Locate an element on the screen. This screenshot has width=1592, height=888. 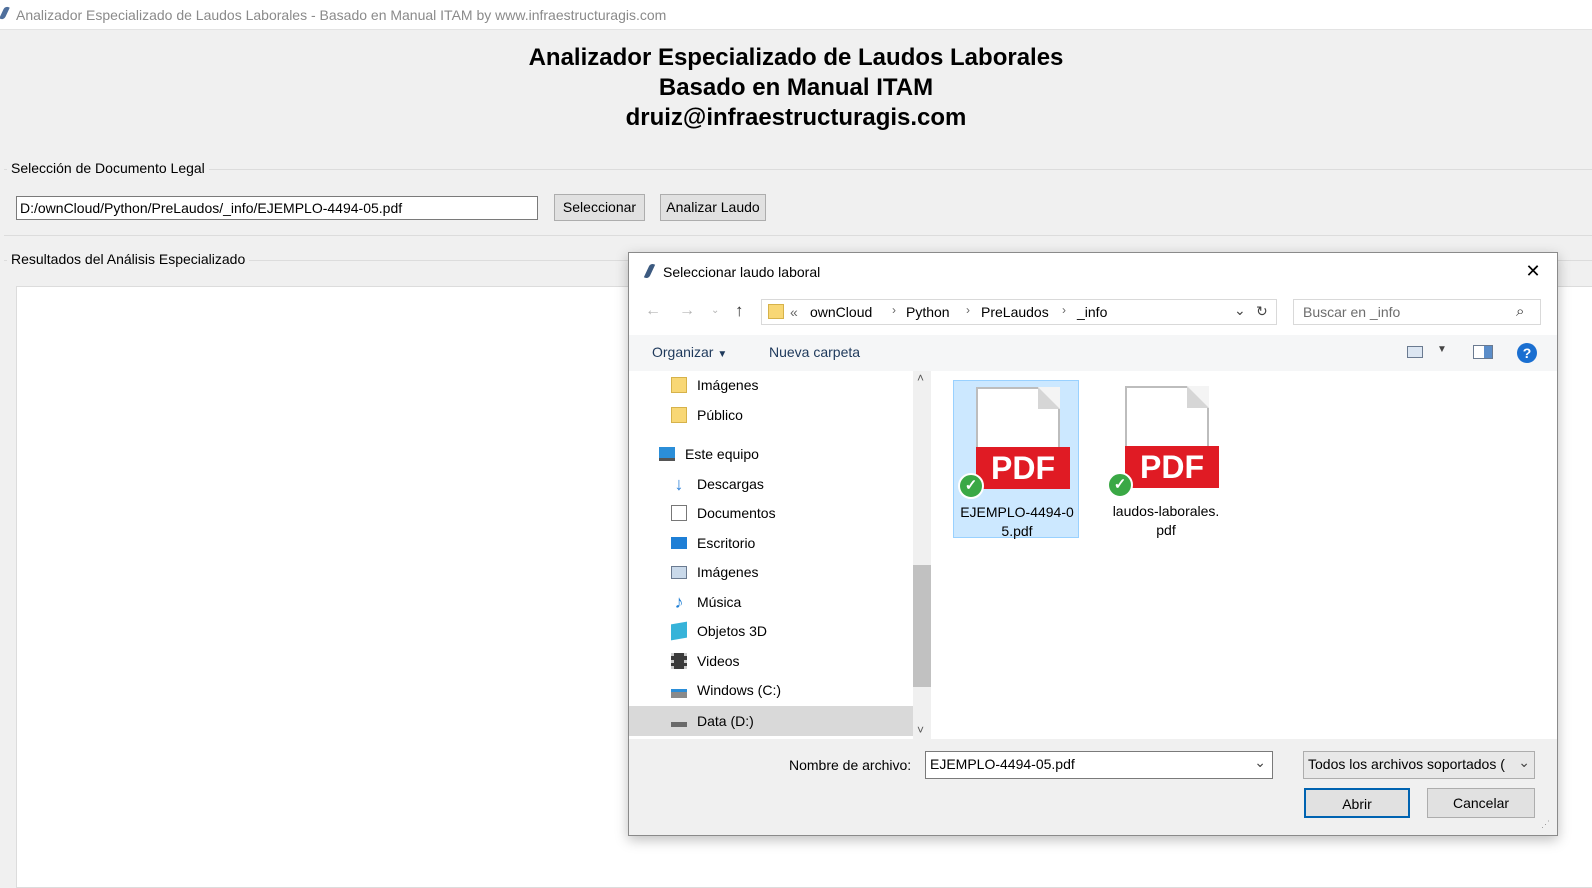
view-options-icon is located at coordinates (1415, 352).